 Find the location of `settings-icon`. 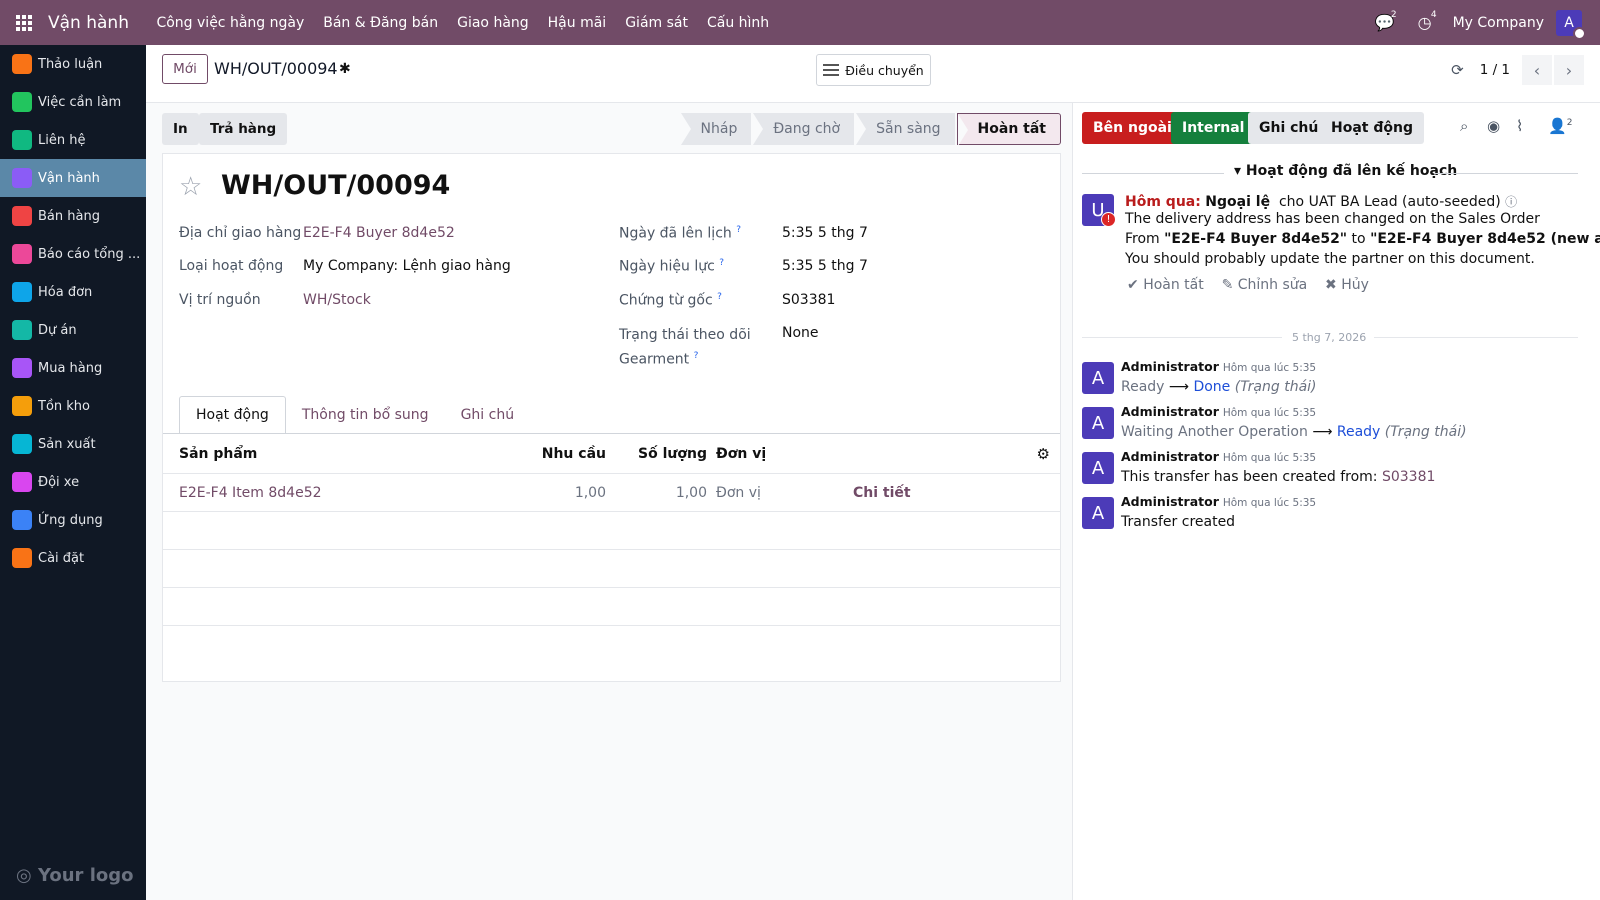

settings-icon is located at coordinates (22, 558).